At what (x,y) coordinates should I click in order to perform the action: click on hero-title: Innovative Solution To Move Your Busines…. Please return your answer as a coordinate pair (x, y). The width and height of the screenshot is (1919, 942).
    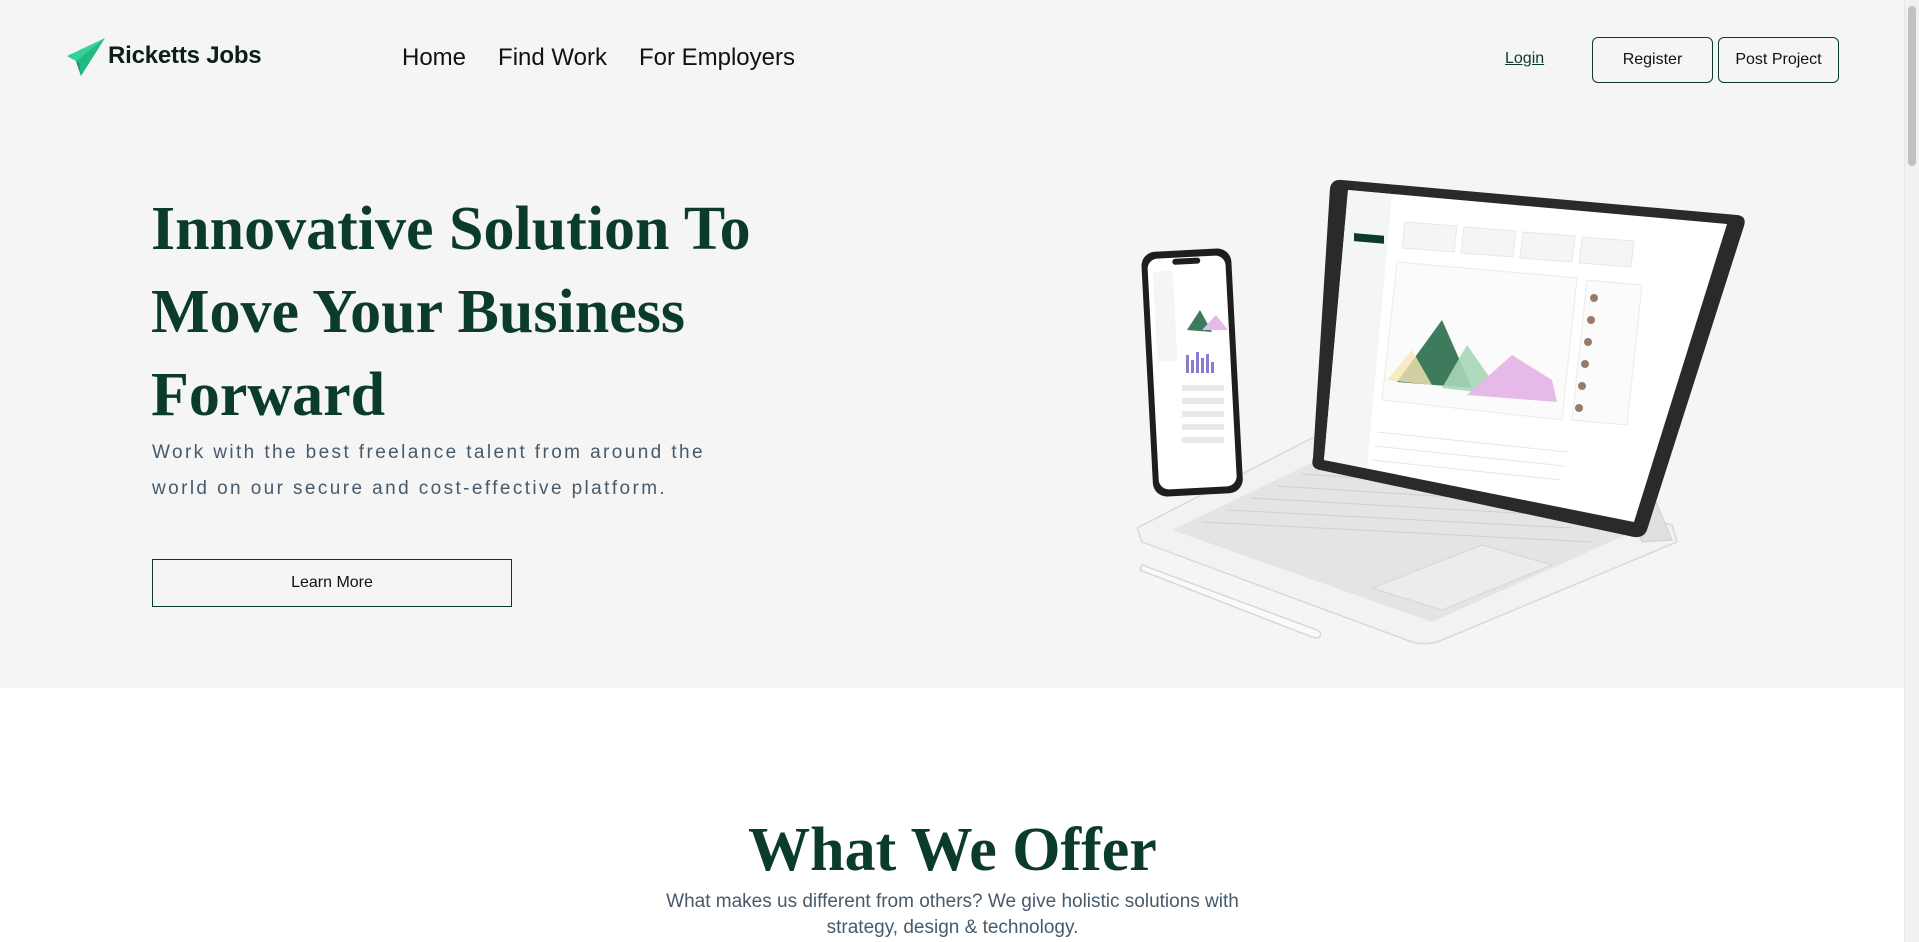
    Looking at the image, I should click on (451, 312).